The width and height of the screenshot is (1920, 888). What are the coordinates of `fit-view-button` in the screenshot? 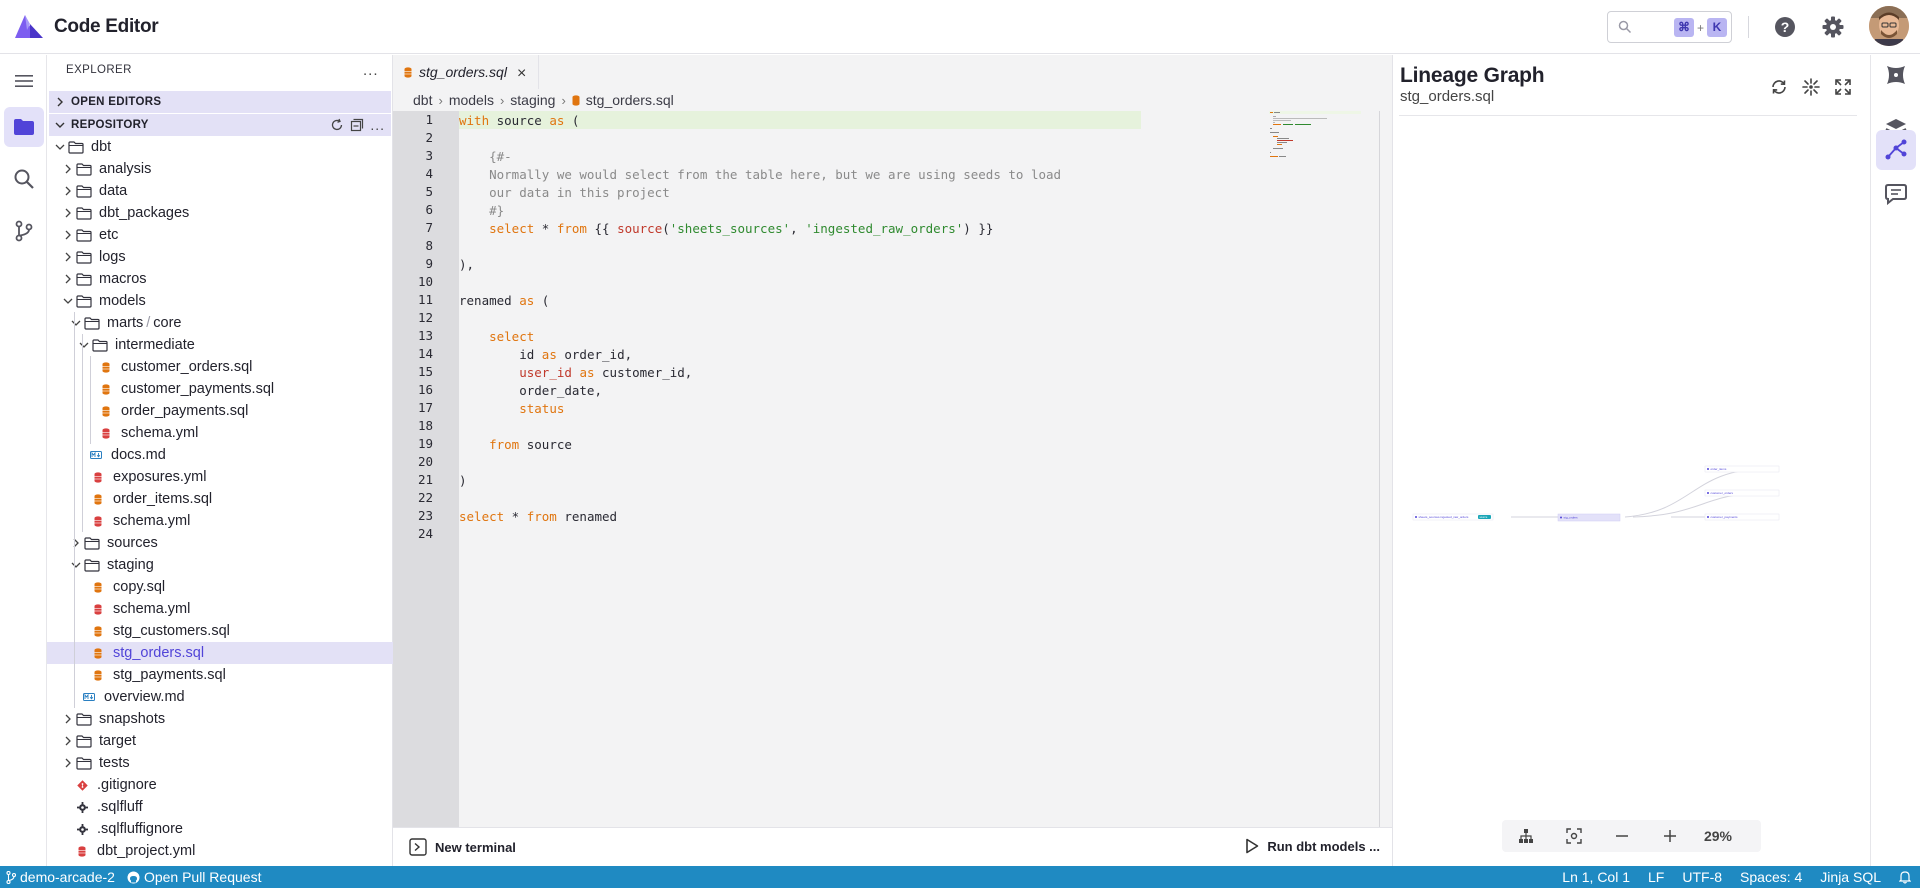 It's located at (1574, 836).